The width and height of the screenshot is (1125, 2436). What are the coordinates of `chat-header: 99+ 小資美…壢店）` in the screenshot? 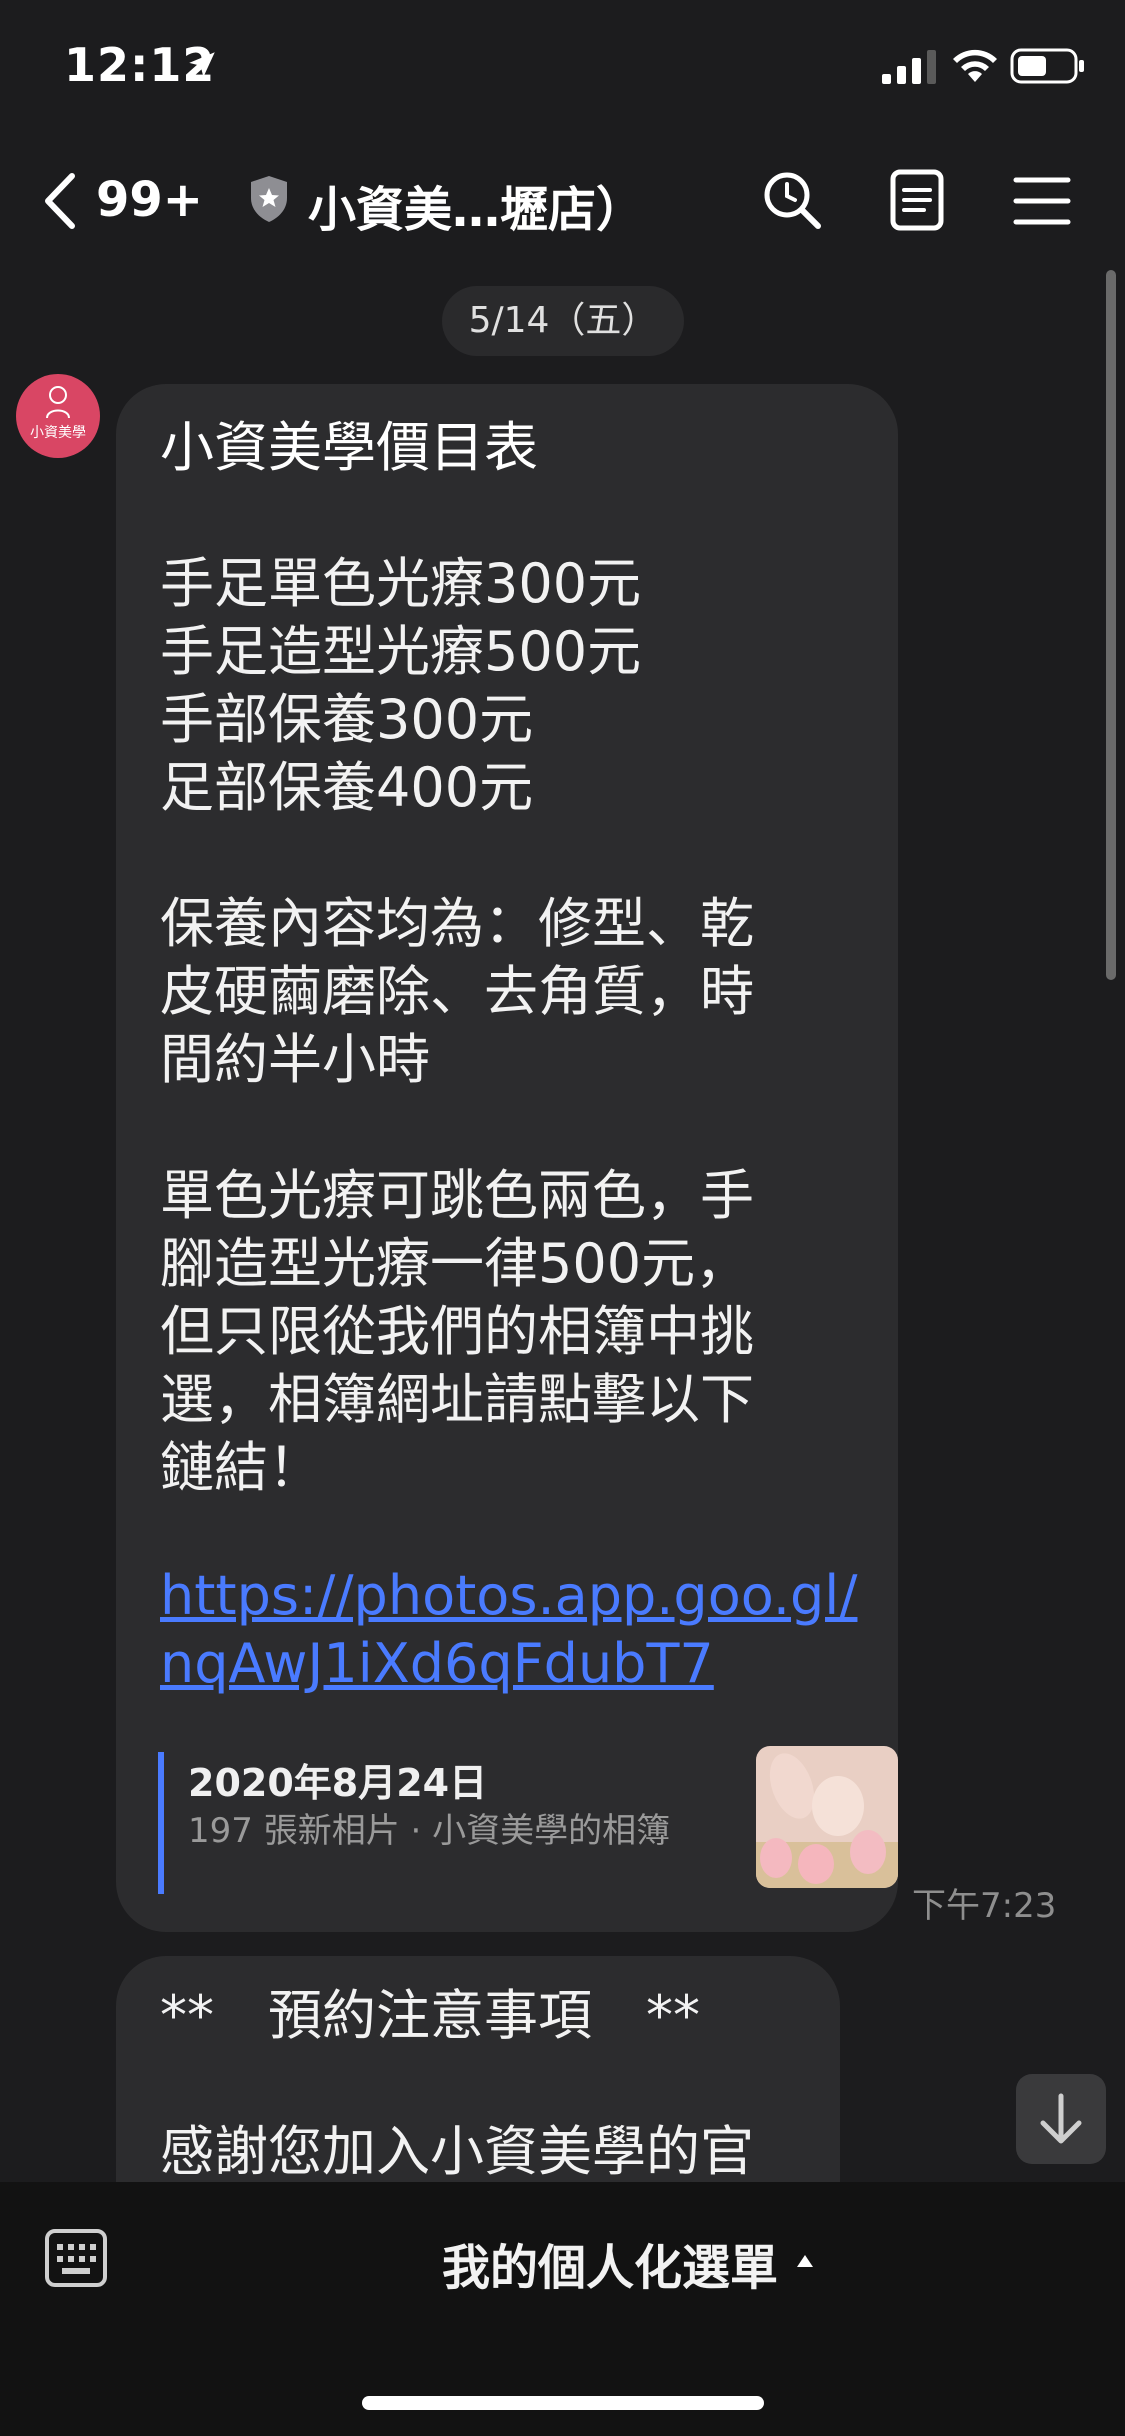 It's located at (562, 200).